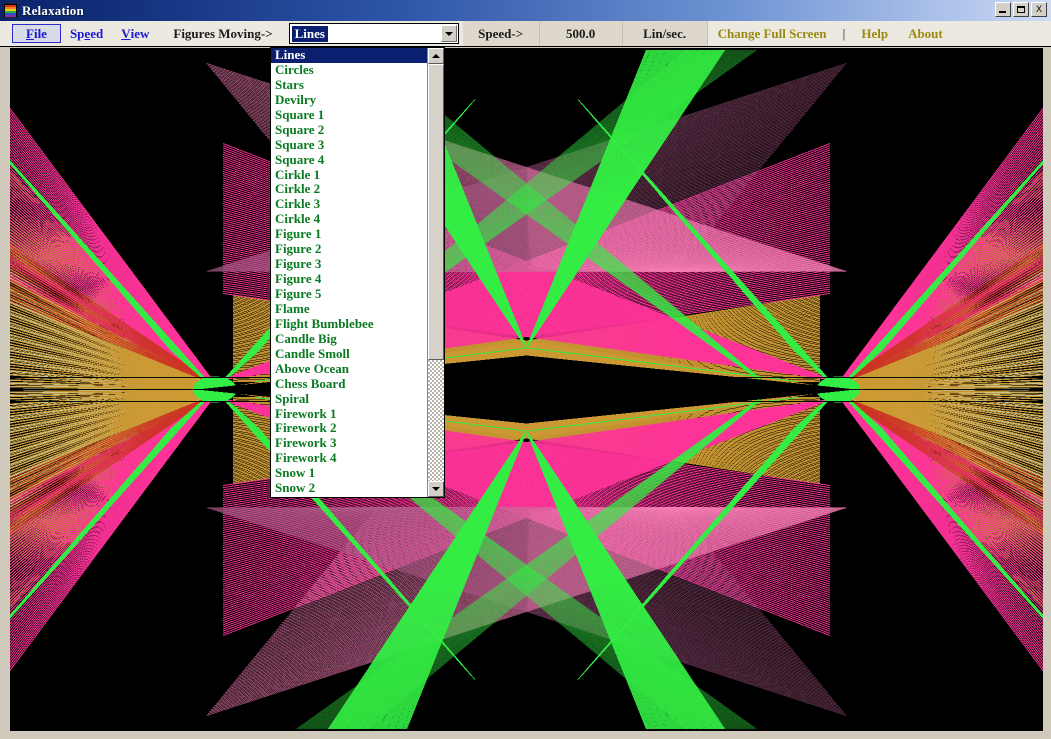 The image size is (1051, 739). I want to click on menu-view-label: iew, so click(140, 33).